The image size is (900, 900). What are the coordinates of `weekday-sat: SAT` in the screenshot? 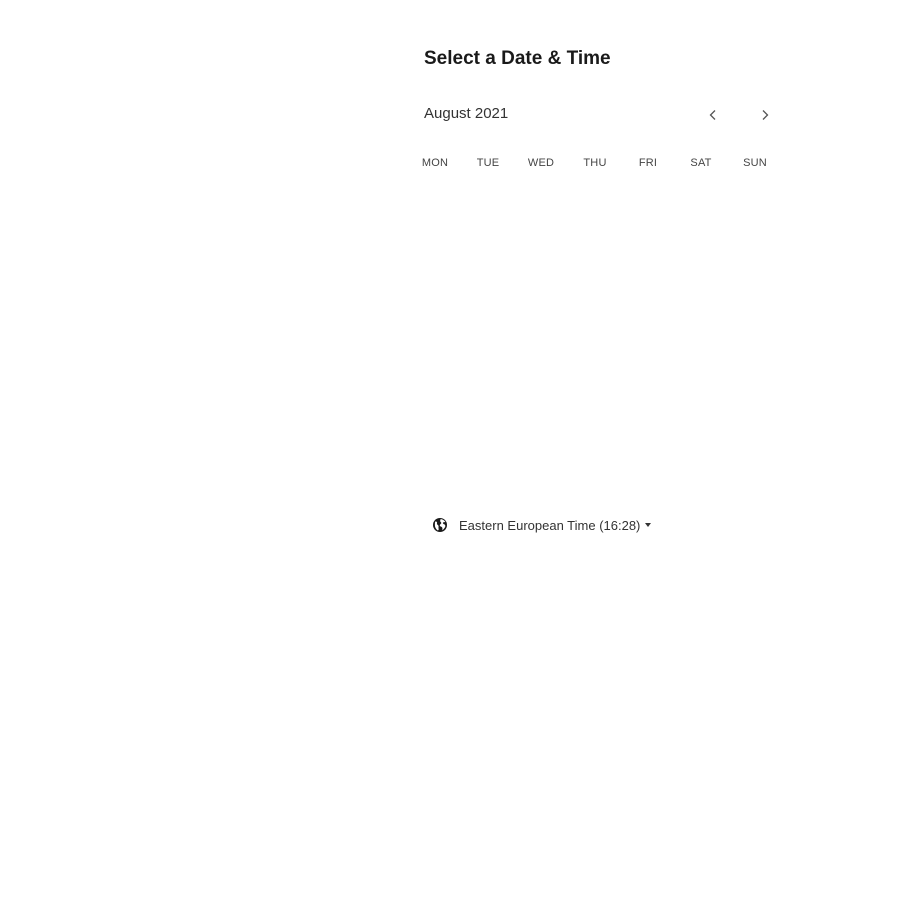 It's located at (701, 163).